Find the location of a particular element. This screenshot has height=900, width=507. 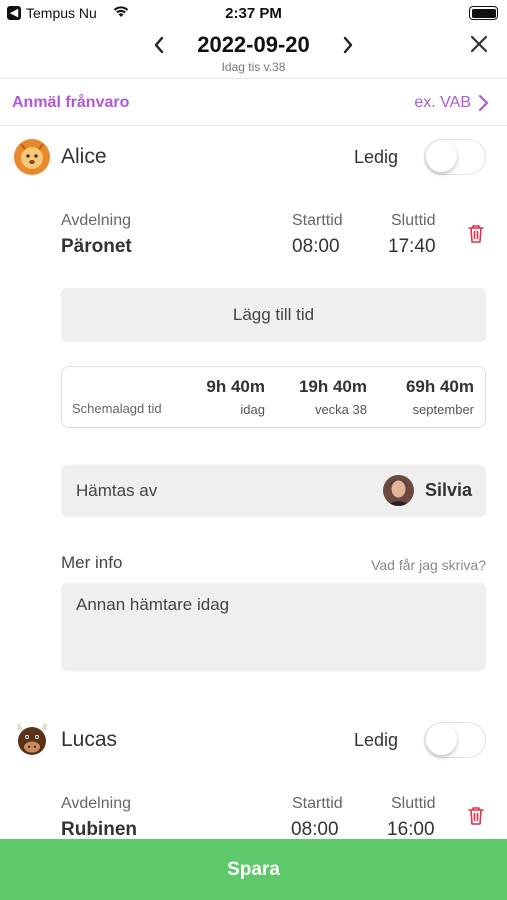

pickup-label: Hämtas av is located at coordinates (117, 490).